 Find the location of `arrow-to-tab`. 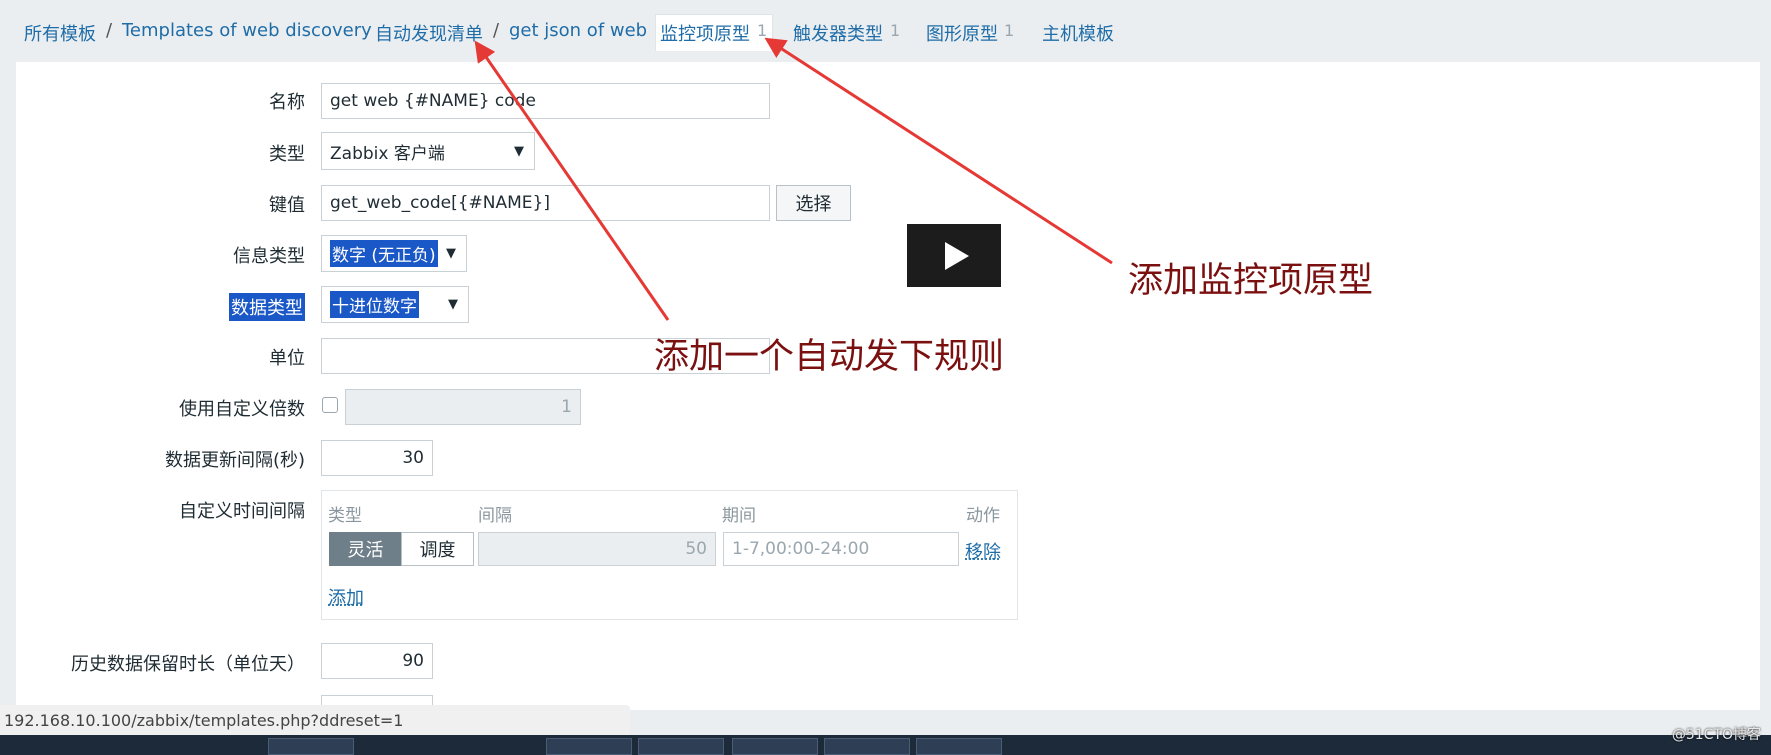

arrow-to-tab is located at coordinates (938, 151).